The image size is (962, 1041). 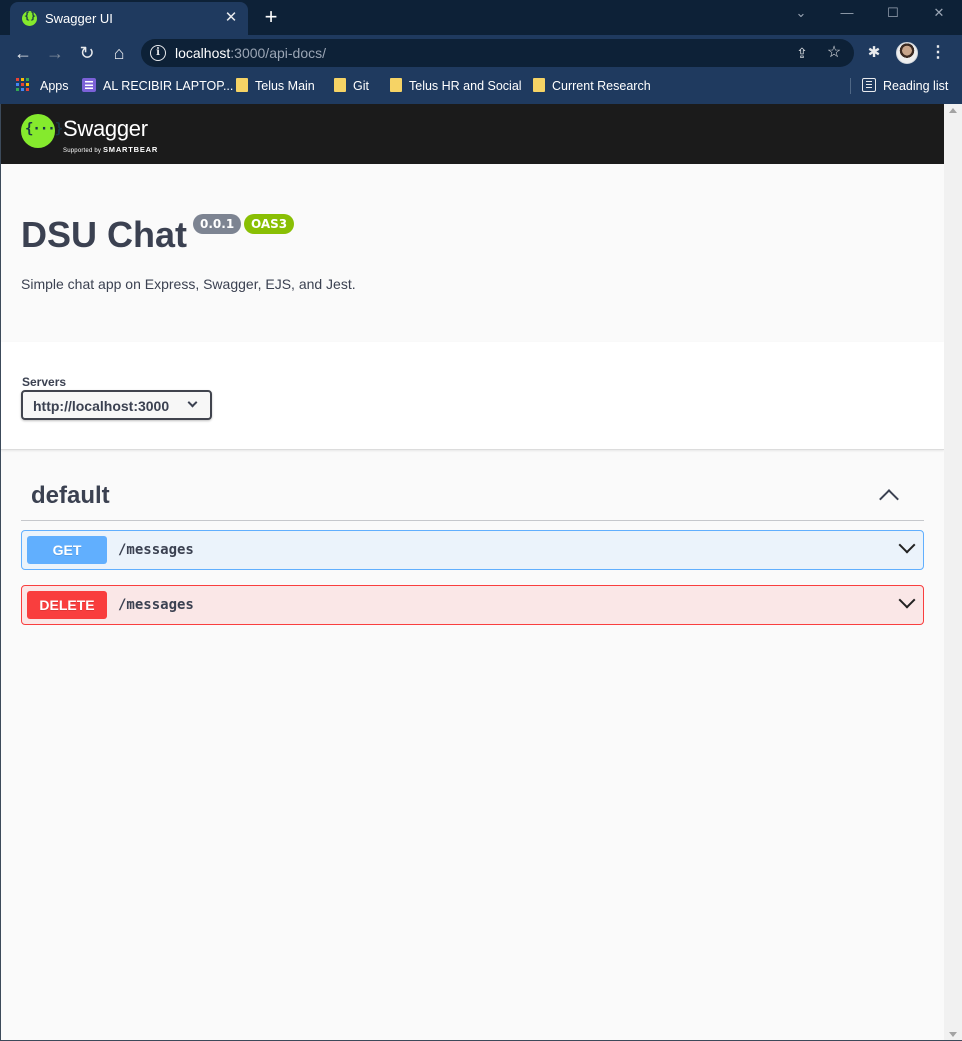 I want to click on method-badge-get: GET, so click(x=67, y=550).